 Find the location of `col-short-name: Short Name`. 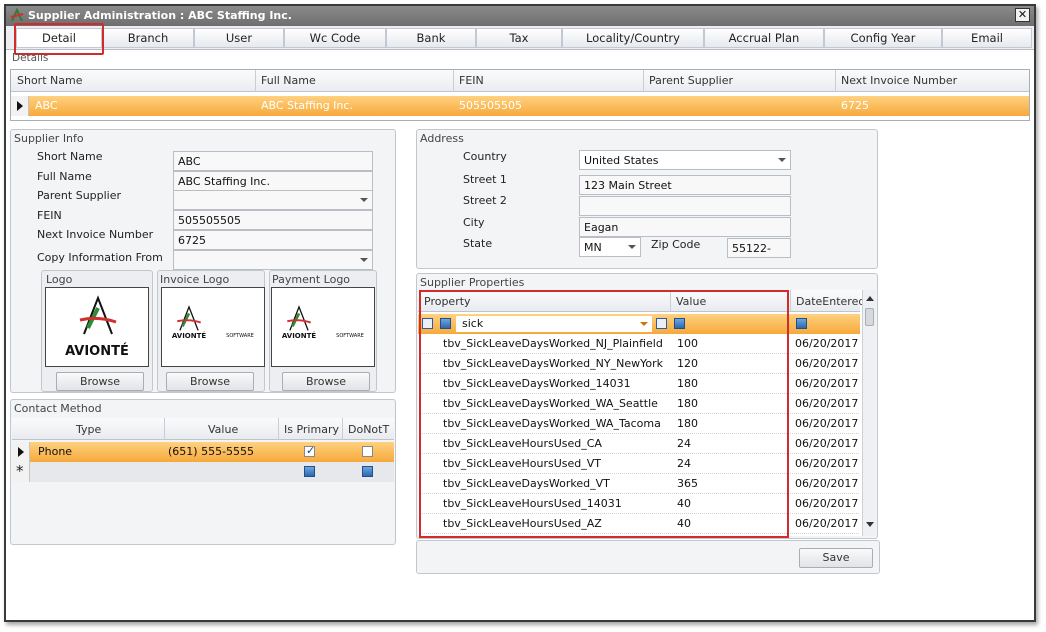

col-short-name: Short Name is located at coordinates (49, 80).